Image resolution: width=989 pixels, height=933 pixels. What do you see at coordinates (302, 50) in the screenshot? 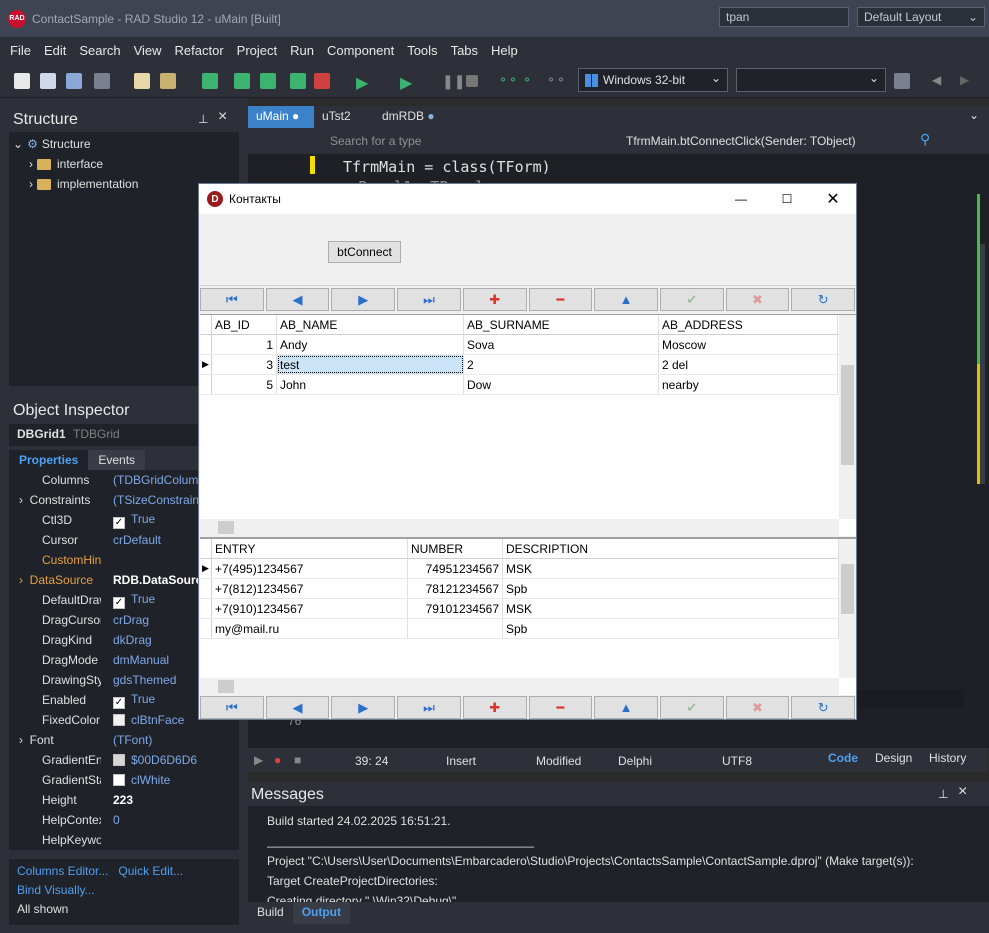
I see `menu-run: Run` at bounding box center [302, 50].